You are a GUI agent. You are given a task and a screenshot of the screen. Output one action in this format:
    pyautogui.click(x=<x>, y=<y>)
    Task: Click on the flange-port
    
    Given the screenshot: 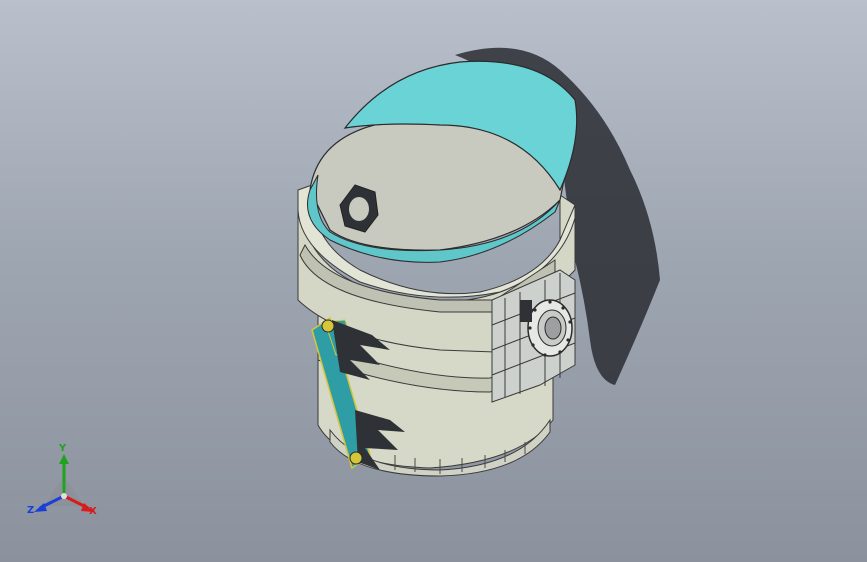 What is the action you would take?
    pyautogui.click(x=550, y=328)
    